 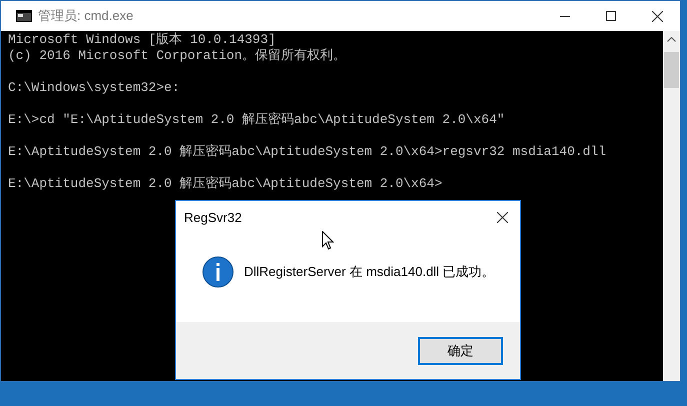 I want to click on info-icon, so click(x=218, y=272).